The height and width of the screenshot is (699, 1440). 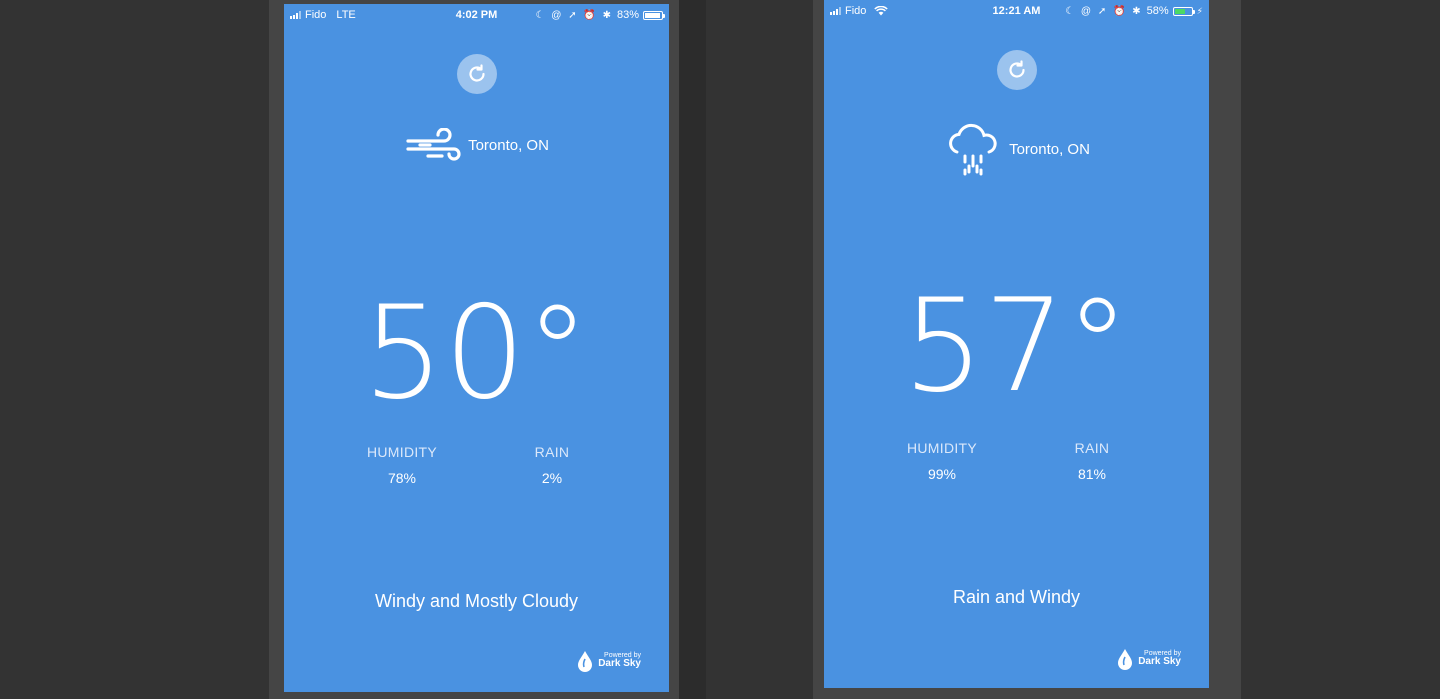 I want to click on rain-cloud-icon, so click(x=973, y=149).